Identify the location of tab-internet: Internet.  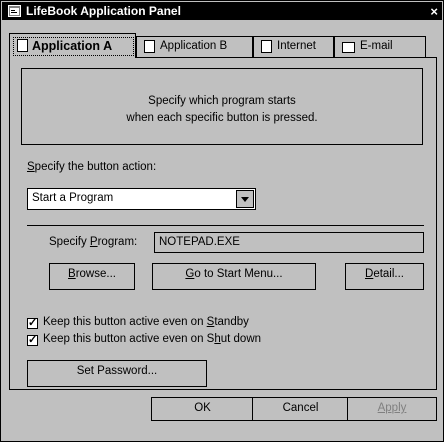
(293, 46).